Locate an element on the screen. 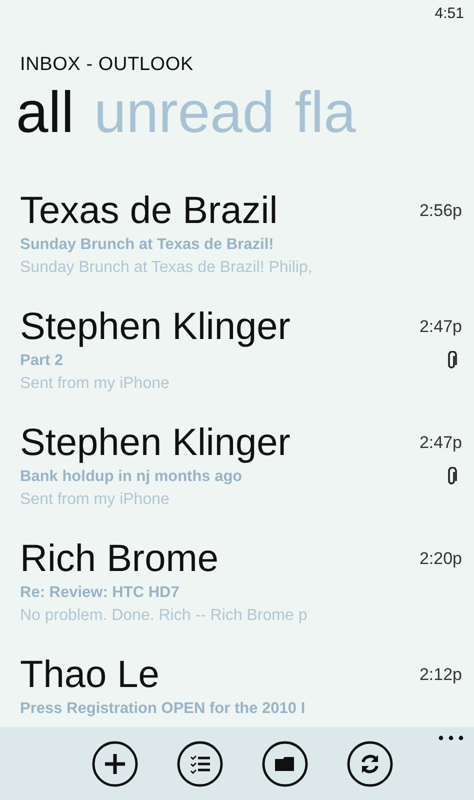  message-preview: Sunday Brunch at Texas de Brazil! Philip, is located at coordinates (167, 268).